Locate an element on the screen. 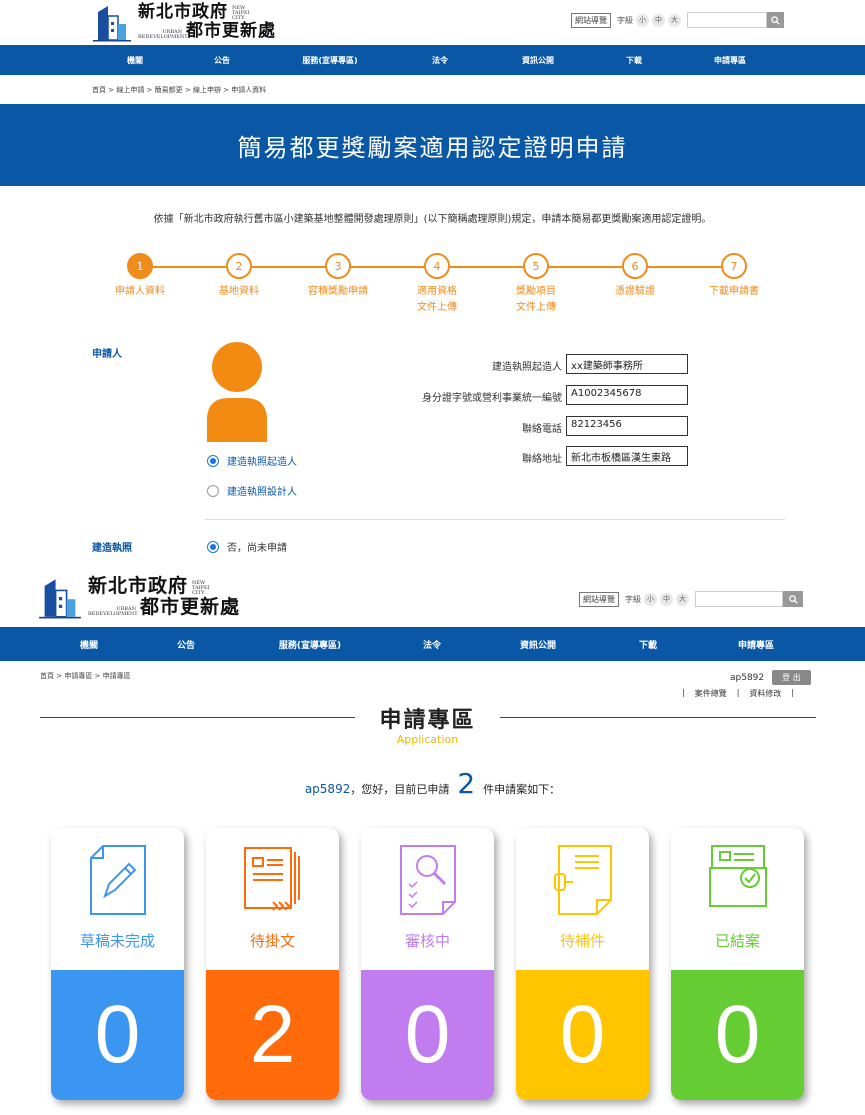  step-label: 下載申請書 is located at coordinates (734, 292).